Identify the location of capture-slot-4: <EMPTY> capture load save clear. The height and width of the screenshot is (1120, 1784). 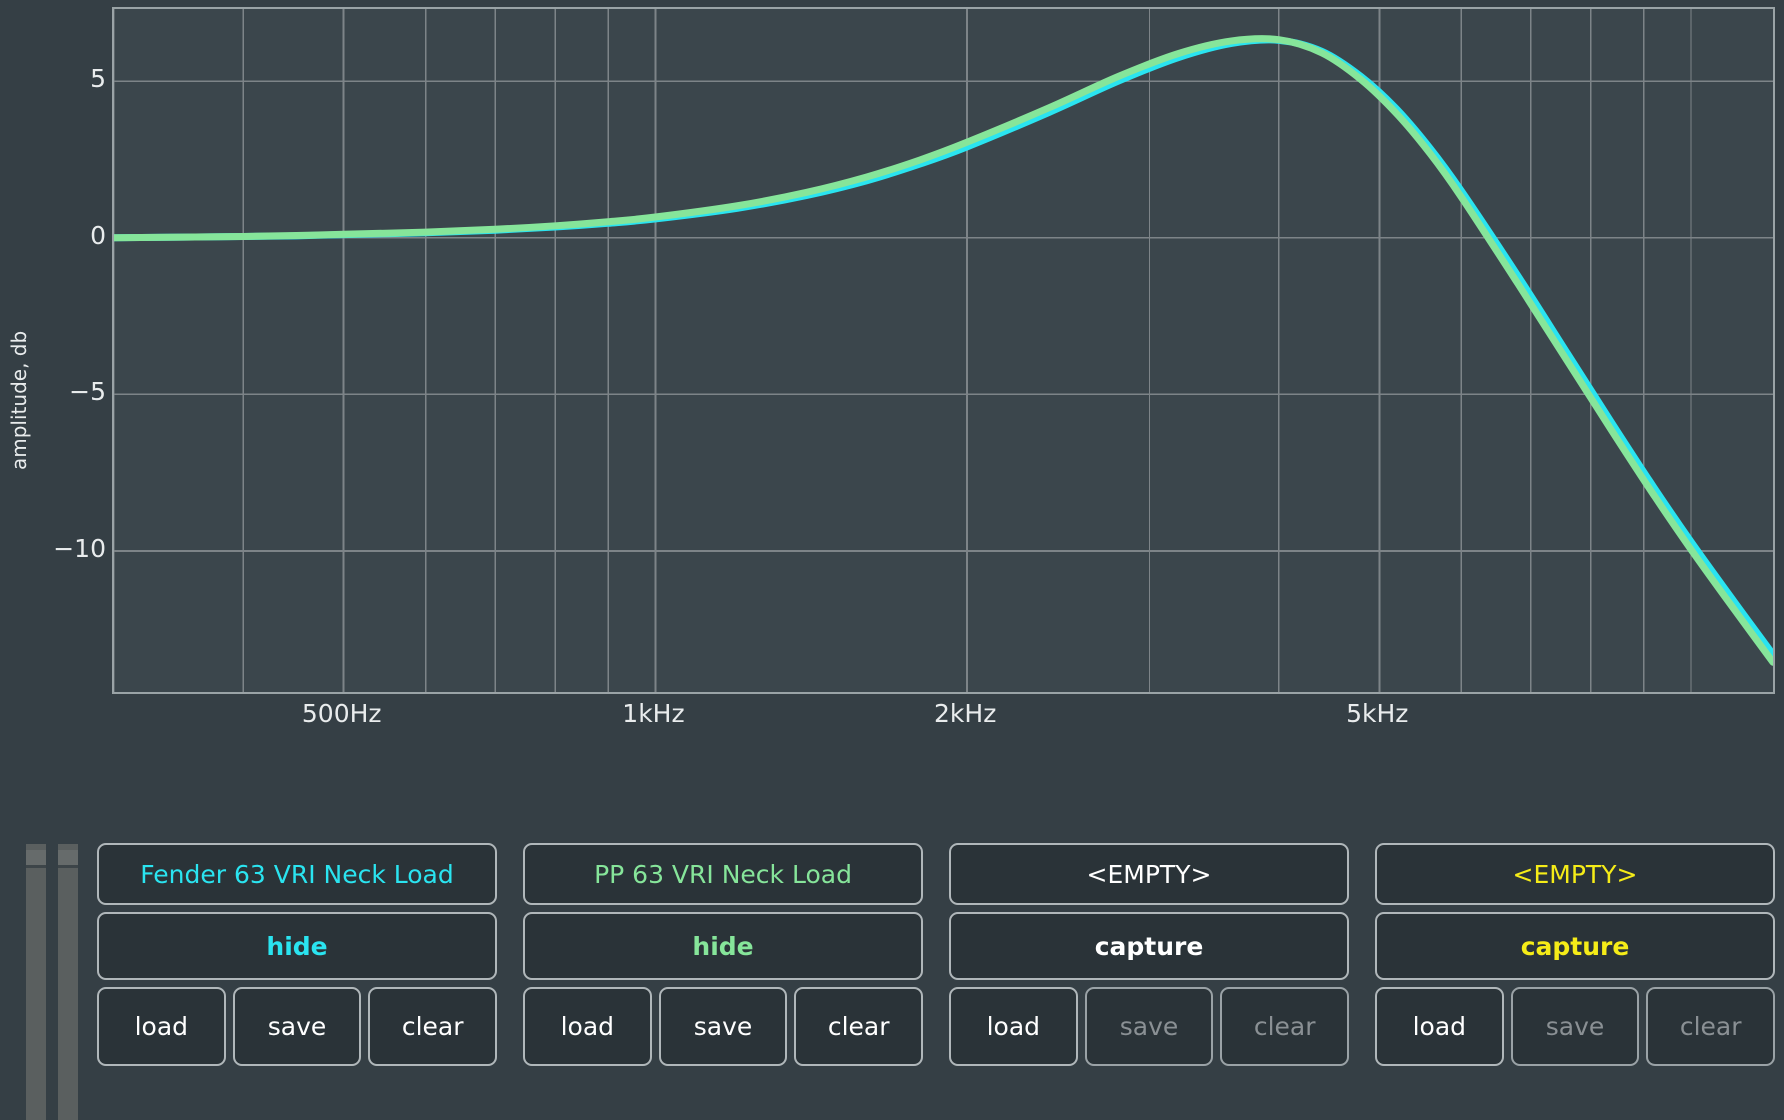
(1575, 979).